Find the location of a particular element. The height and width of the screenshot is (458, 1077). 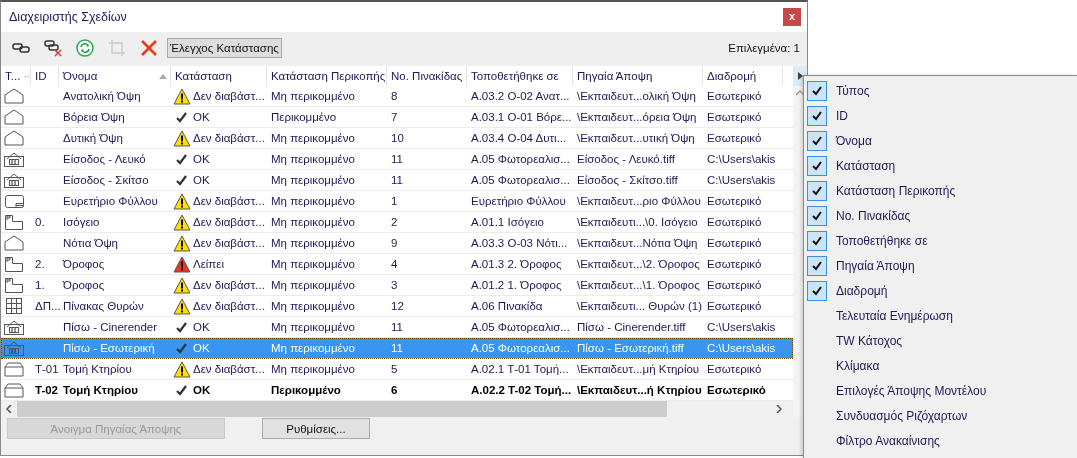

menu-item: Τοποθετήθηκε σε is located at coordinates (940, 240).